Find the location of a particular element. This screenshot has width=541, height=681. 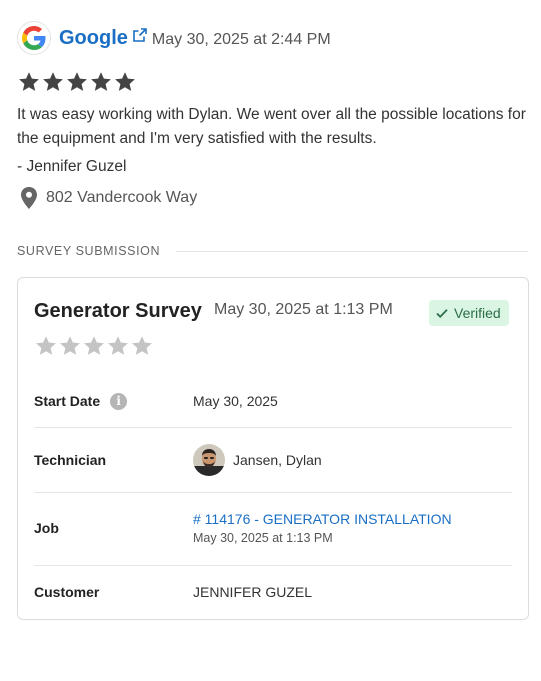

avatar-icon is located at coordinates (209, 460).